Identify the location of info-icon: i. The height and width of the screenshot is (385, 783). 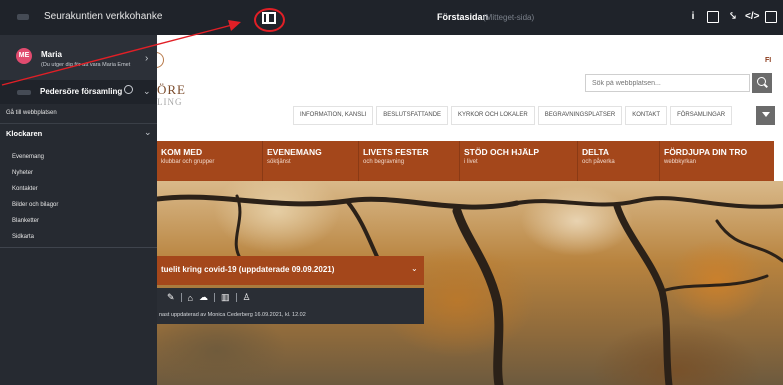
(693, 17).